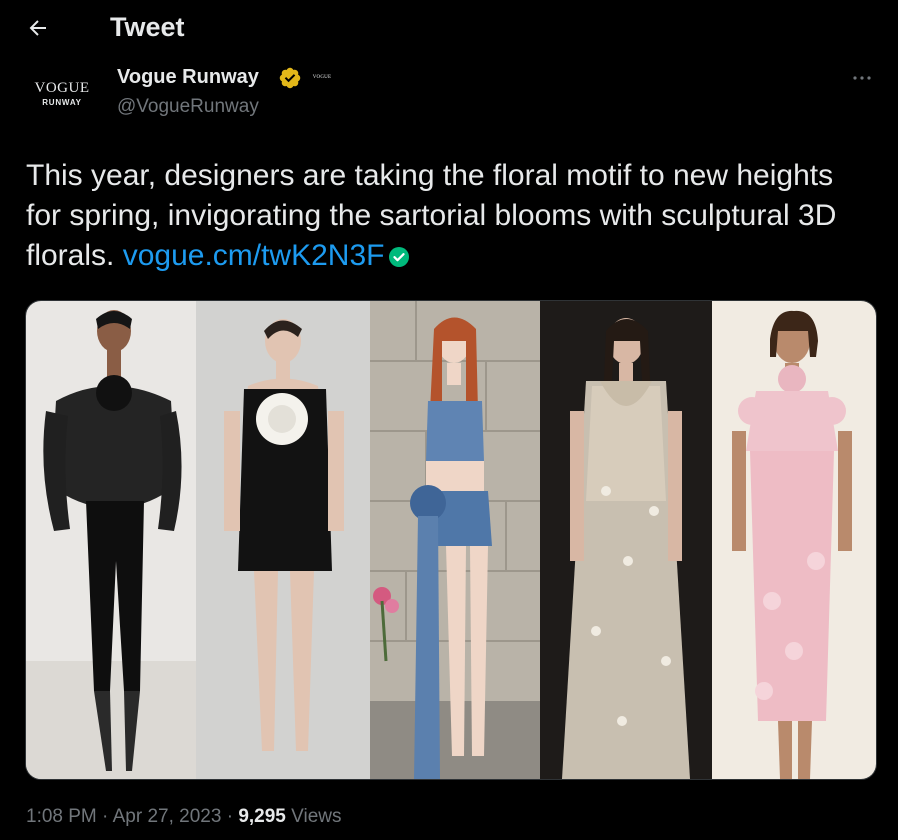 The image size is (898, 840). What do you see at coordinates (61, 816) in the screenshot?
I see `tweet-time: 1:08 PM` at bounding box center [61, 816].